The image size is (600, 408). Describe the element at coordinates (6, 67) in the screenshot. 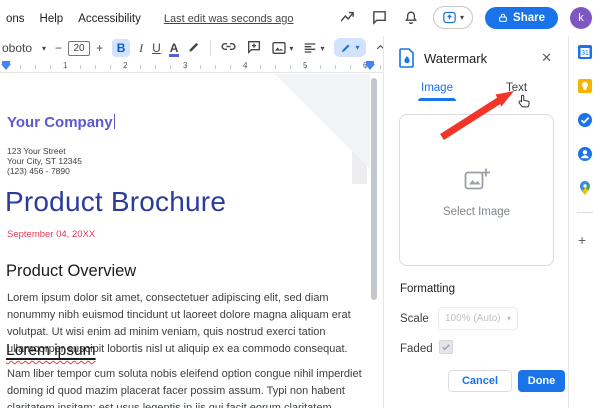

I see `left-indent-marker` at that location.